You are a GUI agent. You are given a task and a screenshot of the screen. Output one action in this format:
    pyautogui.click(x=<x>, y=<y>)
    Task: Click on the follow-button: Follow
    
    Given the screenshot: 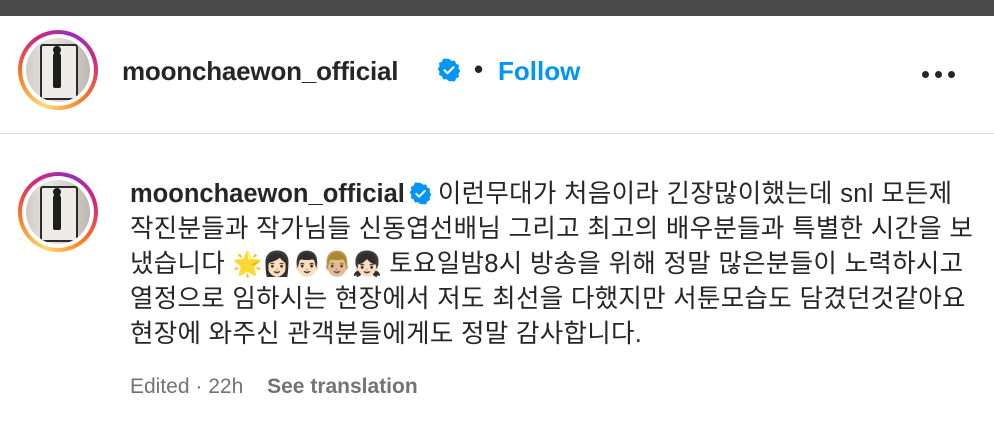 What is the action you would take?
    pyautogui.click(x=539, y=71)
    